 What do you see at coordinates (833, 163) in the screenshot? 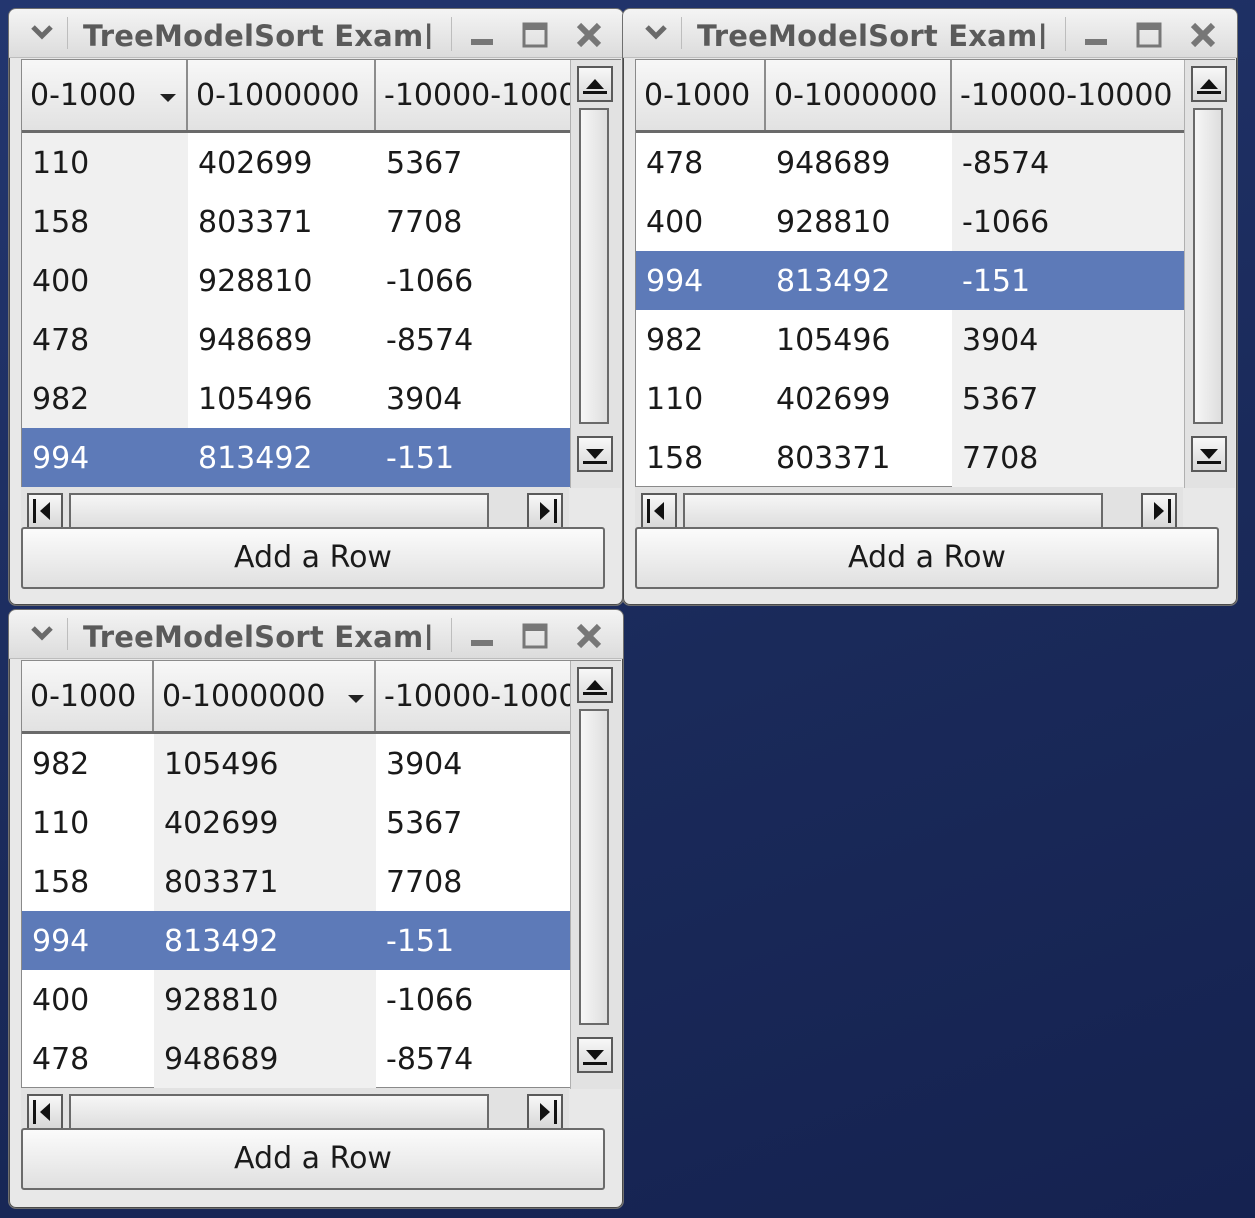
I see `cell: 948689` at bounding box center [833, 163].